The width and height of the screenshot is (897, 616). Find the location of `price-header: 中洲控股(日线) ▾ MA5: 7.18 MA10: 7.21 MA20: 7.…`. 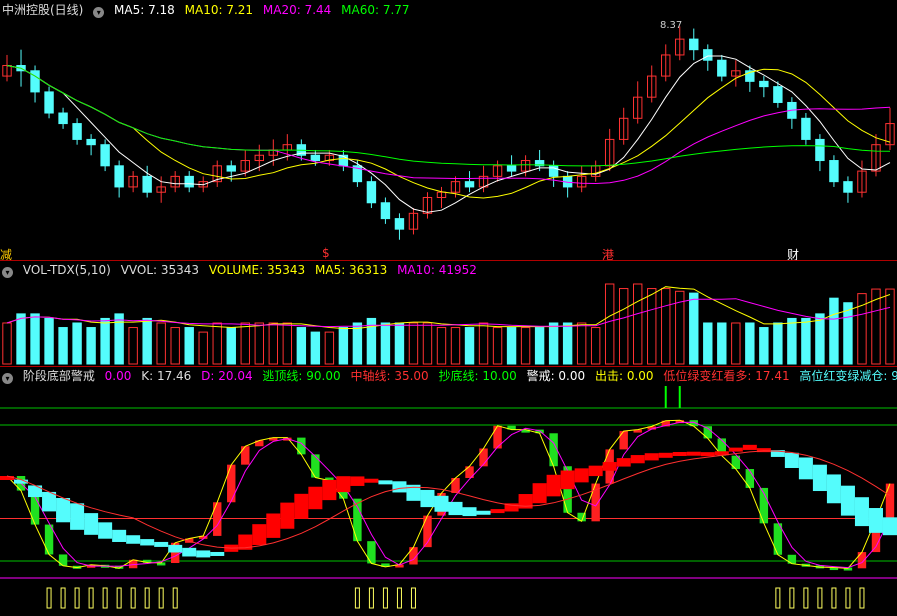

price-header: 中洲控股(日线) ▾ MA5: 7.18 MA10: 7.21 MA20: 7.… is located at coordinates (209, 10).